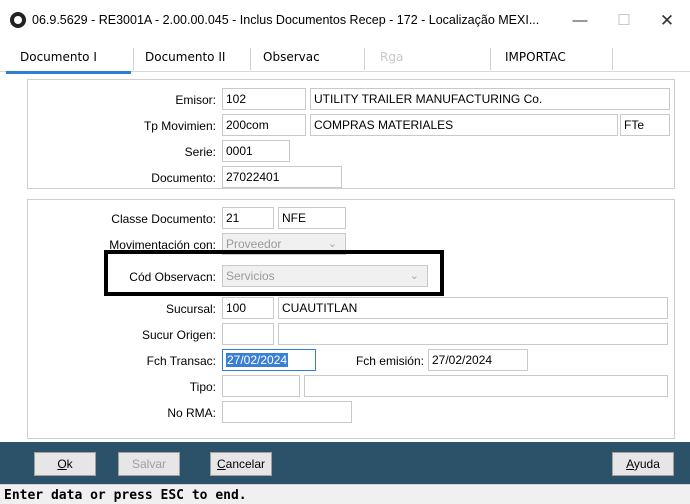  Describe the element at coordinates (630, 464) in the screenshot. I see `ayuda-mnemonic: A` at that location.